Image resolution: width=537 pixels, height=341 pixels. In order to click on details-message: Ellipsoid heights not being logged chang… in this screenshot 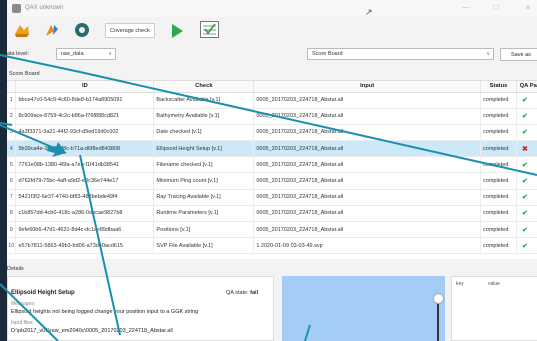, I will do `click(105, 312)`.